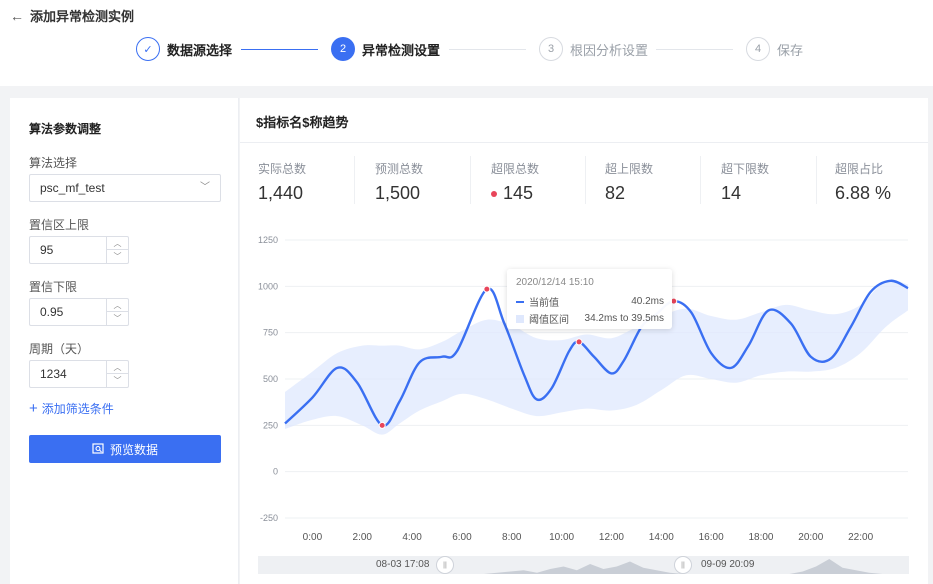  What do you see at coordinates (98, 448) in the screenshot?
I see `preview-icon` at bounding box center [98, 448].